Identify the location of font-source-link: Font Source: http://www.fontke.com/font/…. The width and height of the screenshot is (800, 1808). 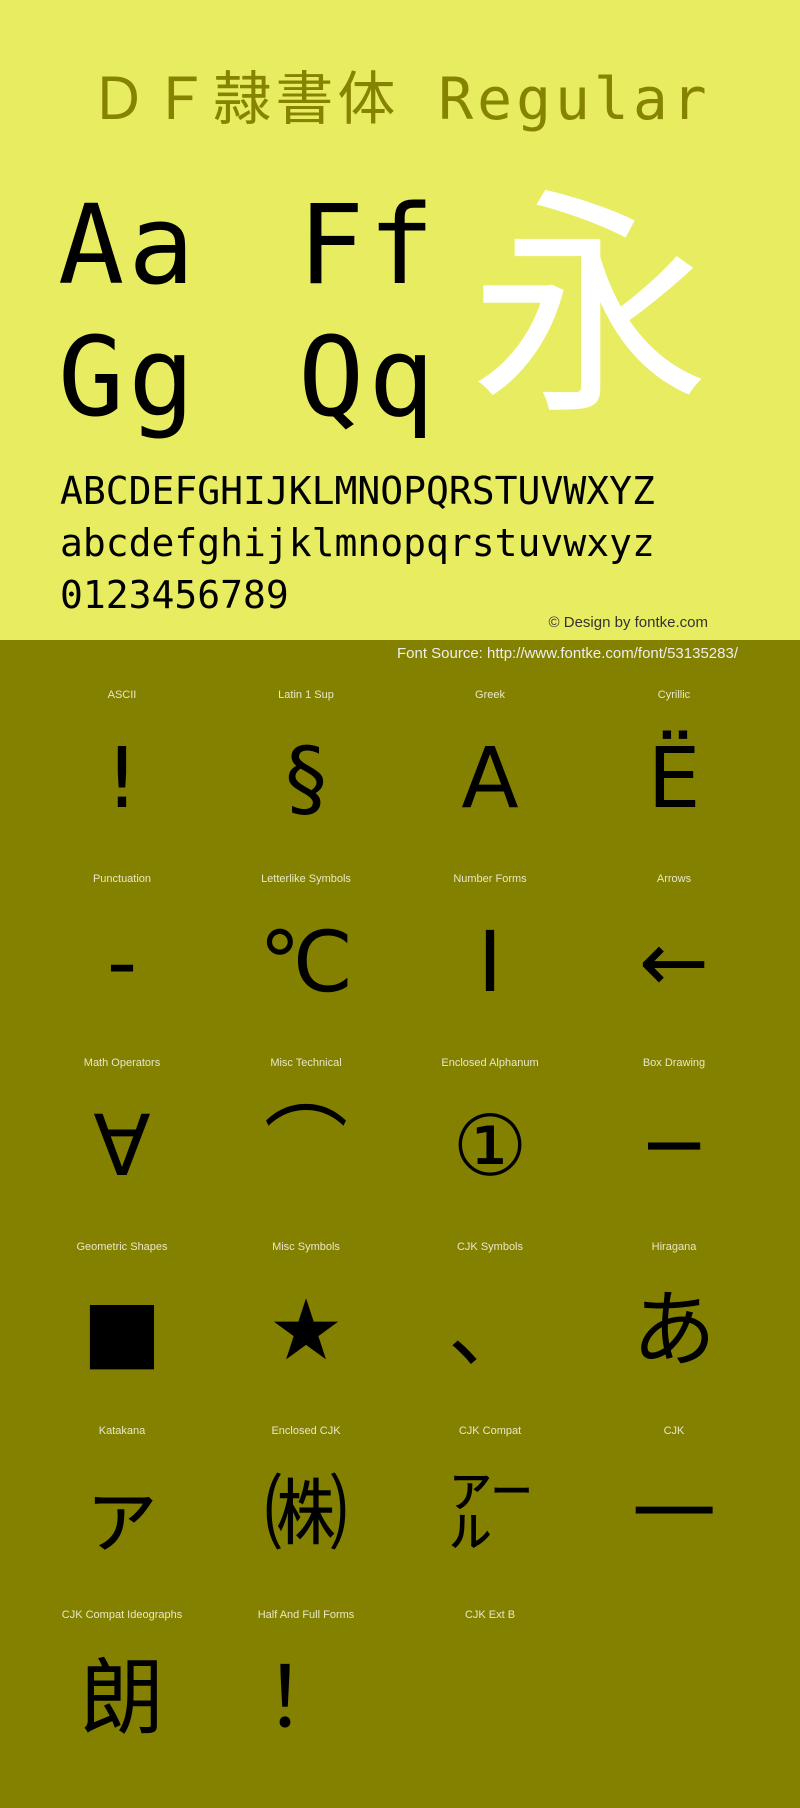
(567, 653).